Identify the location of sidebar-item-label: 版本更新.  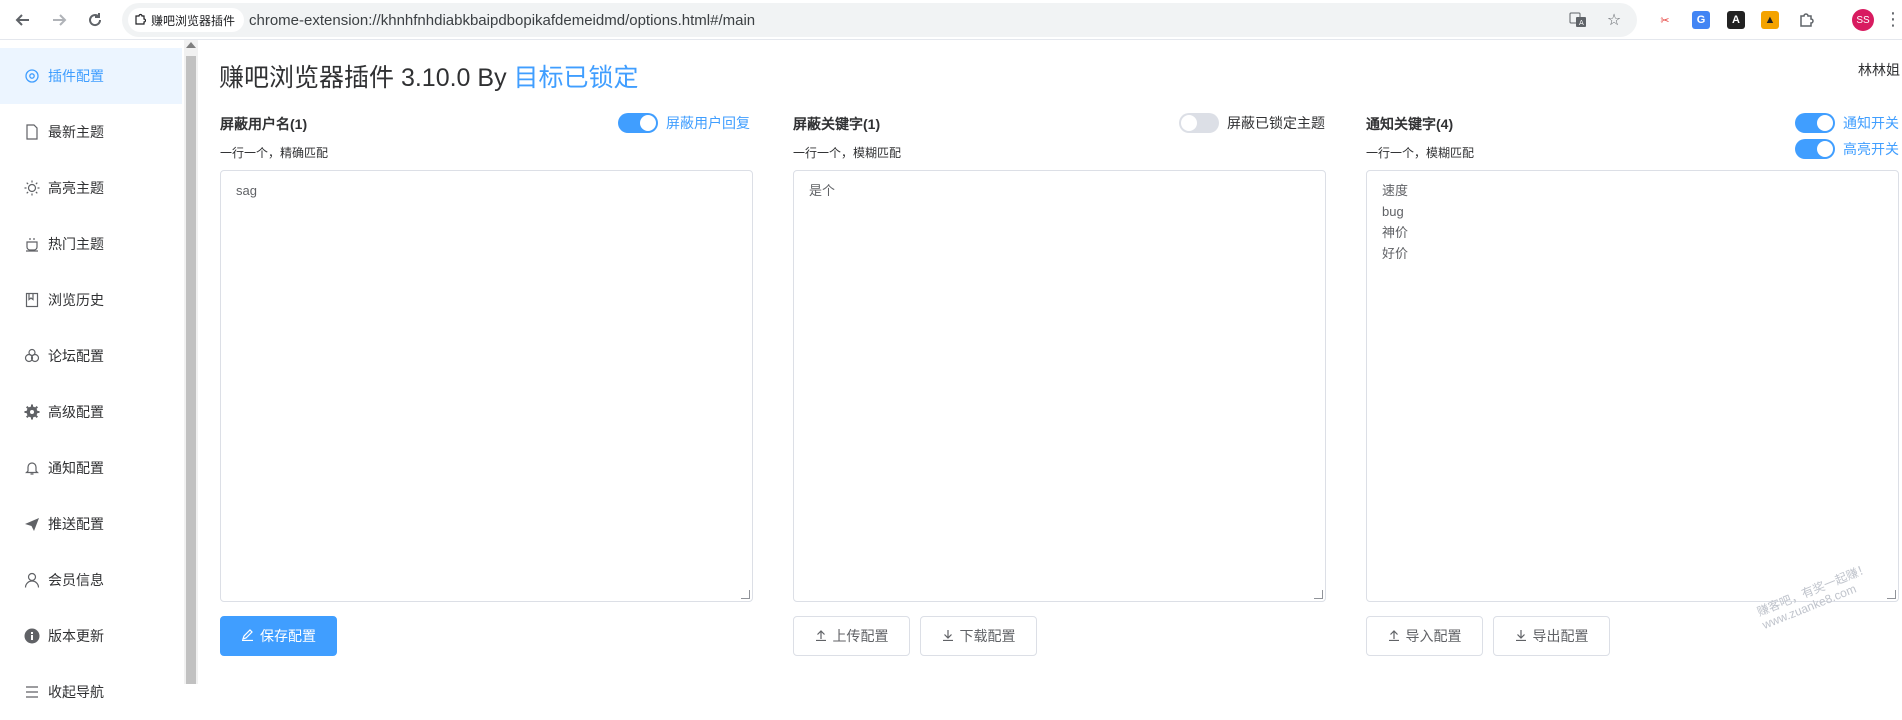
(76, 636).